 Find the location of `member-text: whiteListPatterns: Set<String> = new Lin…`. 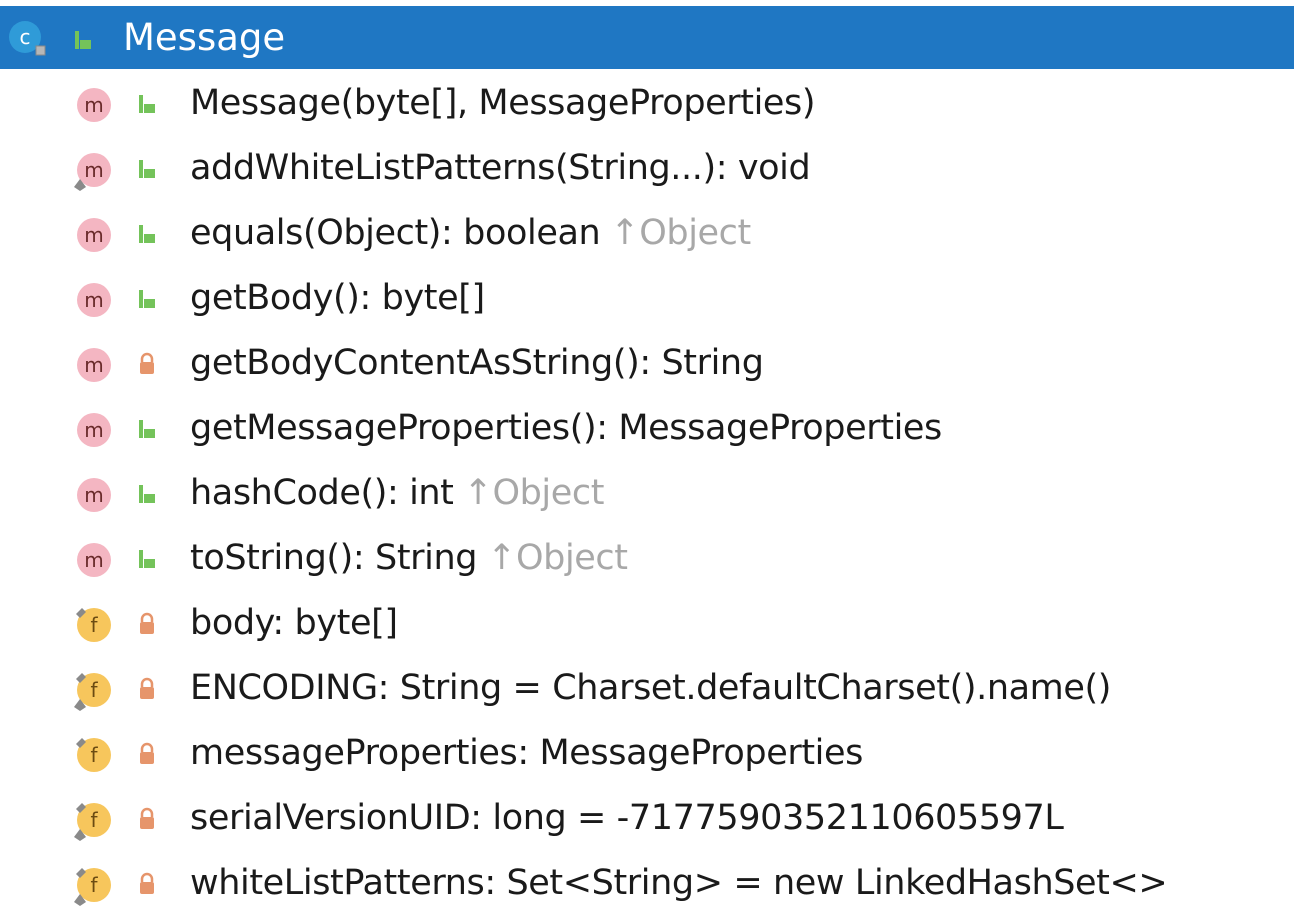

member-text: whiteListPatterns: Set<String> = new Lin… is located at coordinates (679, 883).